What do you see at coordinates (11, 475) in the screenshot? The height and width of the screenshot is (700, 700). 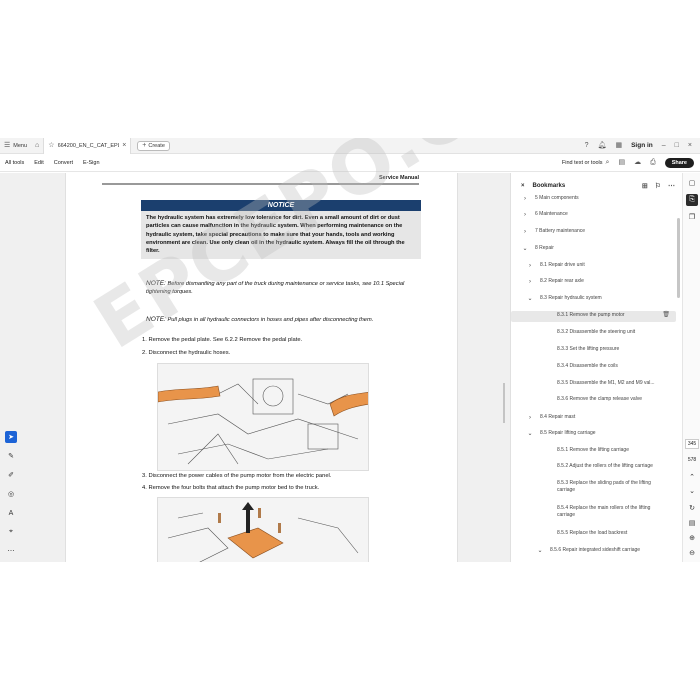 I see `highlight-tool-icon: ✐` at bounding box center [11, 475].